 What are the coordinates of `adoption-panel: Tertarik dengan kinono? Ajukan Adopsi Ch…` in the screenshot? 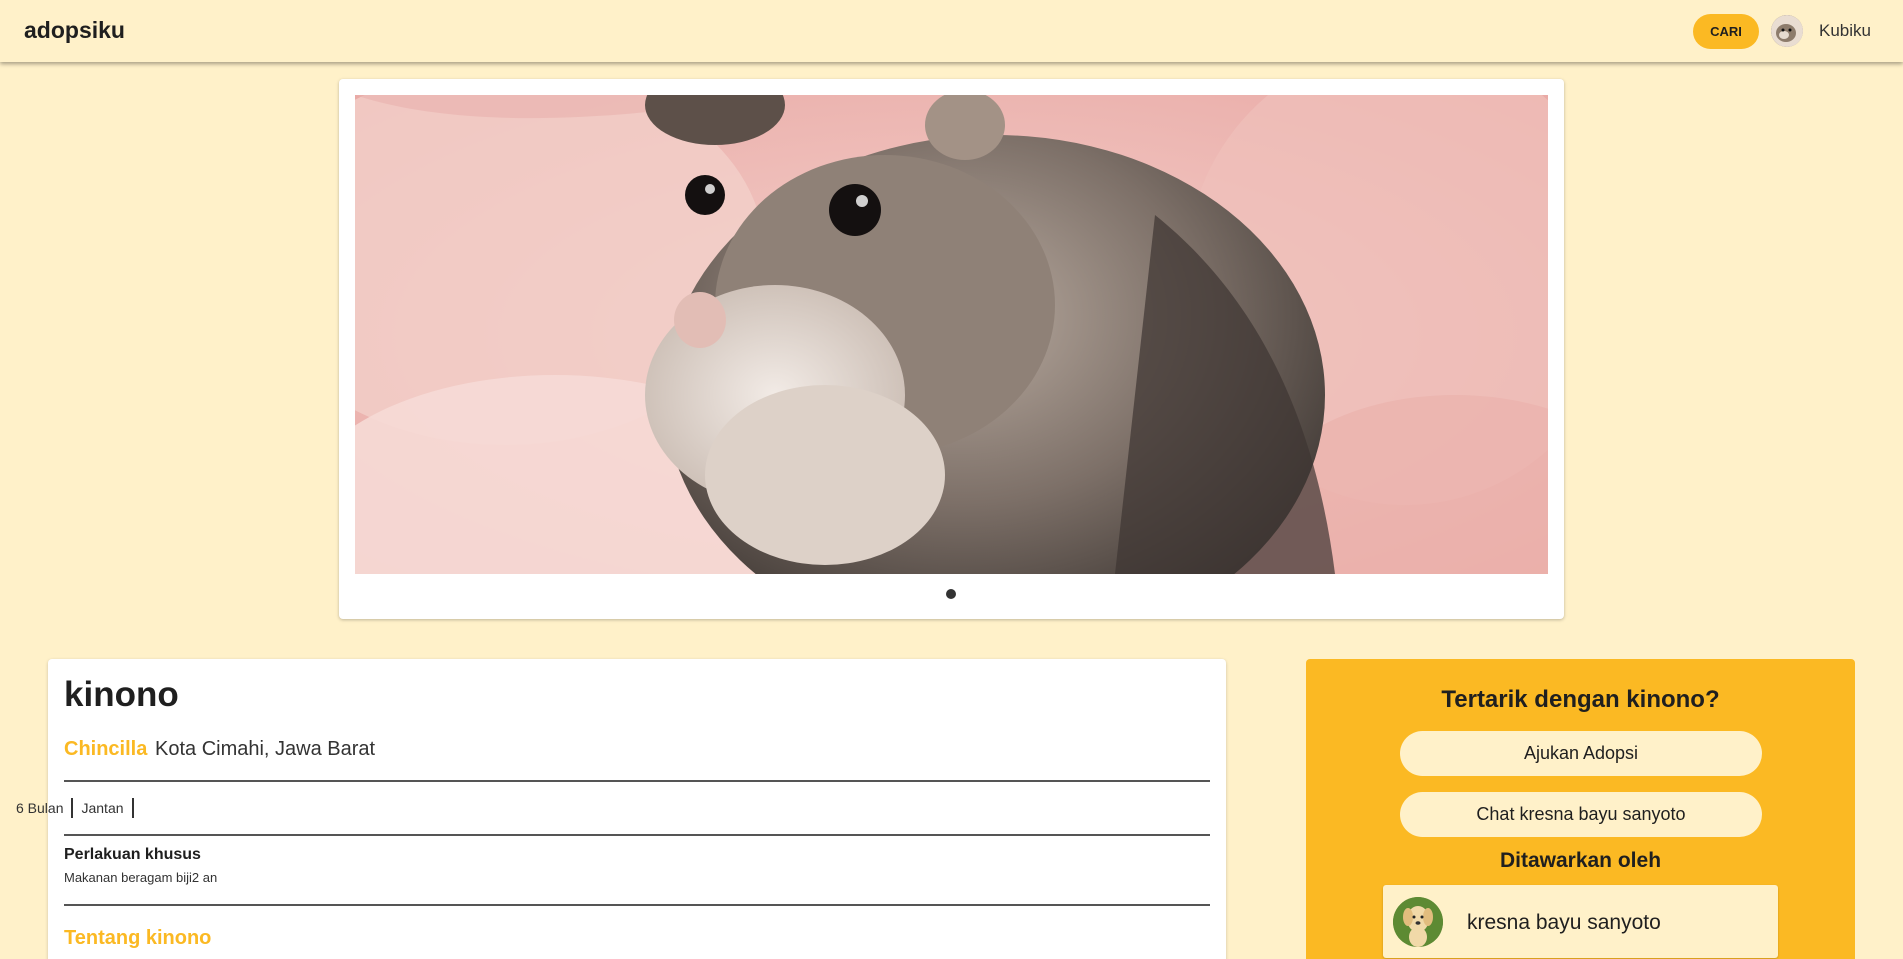 It's located at (1580, 809).